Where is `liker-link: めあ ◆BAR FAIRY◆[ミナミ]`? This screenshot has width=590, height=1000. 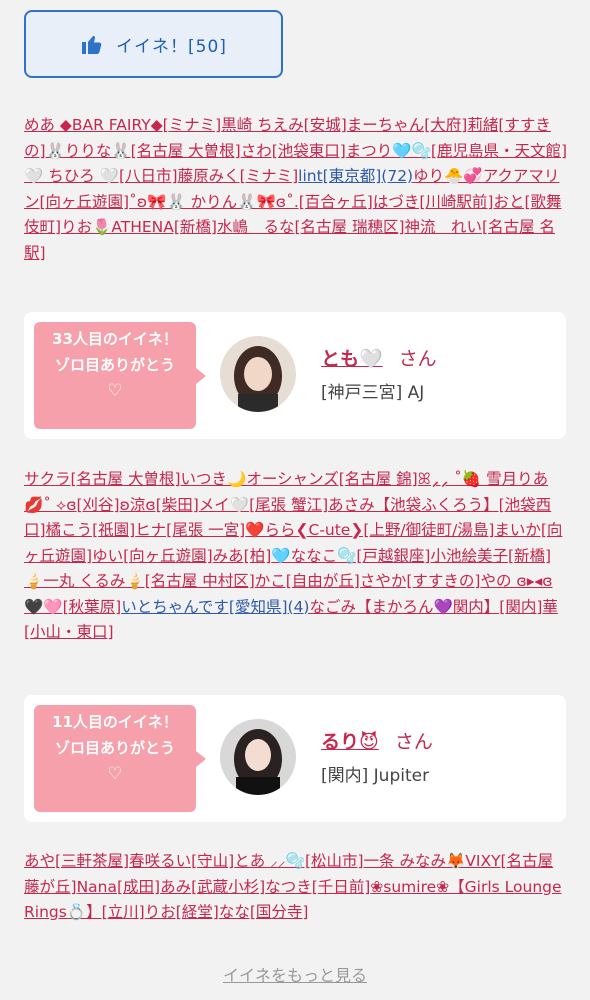
liker-link: めあ ◆BAR FAIRY◆[ミナミ] is located at coordinates (122, 125).